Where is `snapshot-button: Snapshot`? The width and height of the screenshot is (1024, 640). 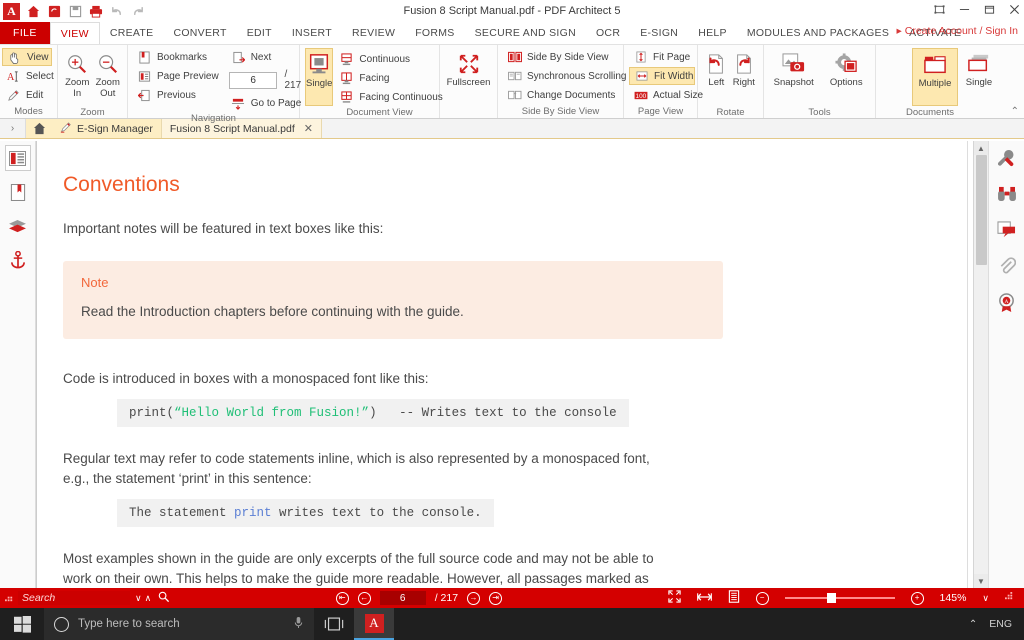
snapshot-button: Snapshot is located at coordinates (793, 77).